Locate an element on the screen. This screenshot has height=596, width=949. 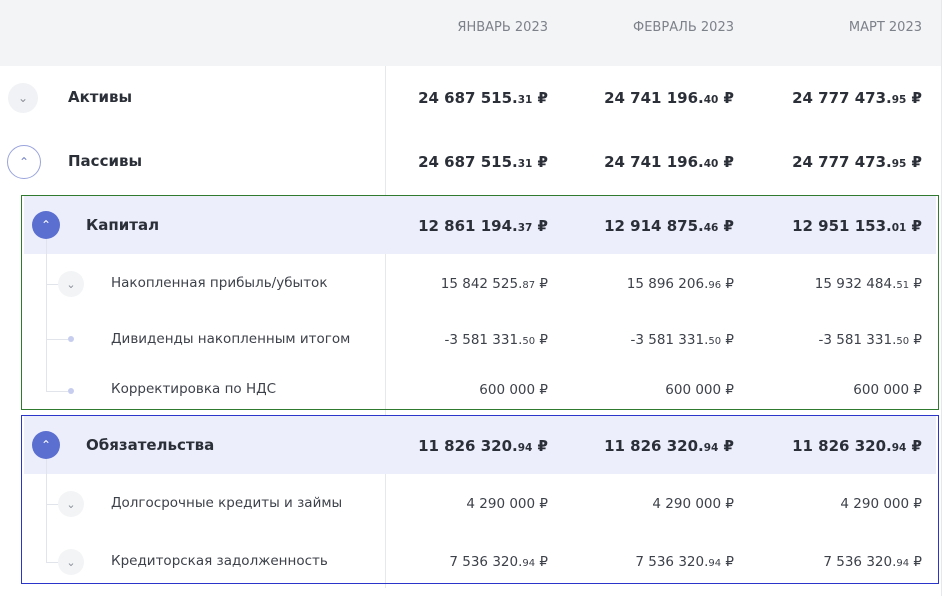
table-header: ЯНВАРЬ 2023 ФЕВРАЛЬ 2023 МАРТ 2023 is located at coordinates (471, 33).